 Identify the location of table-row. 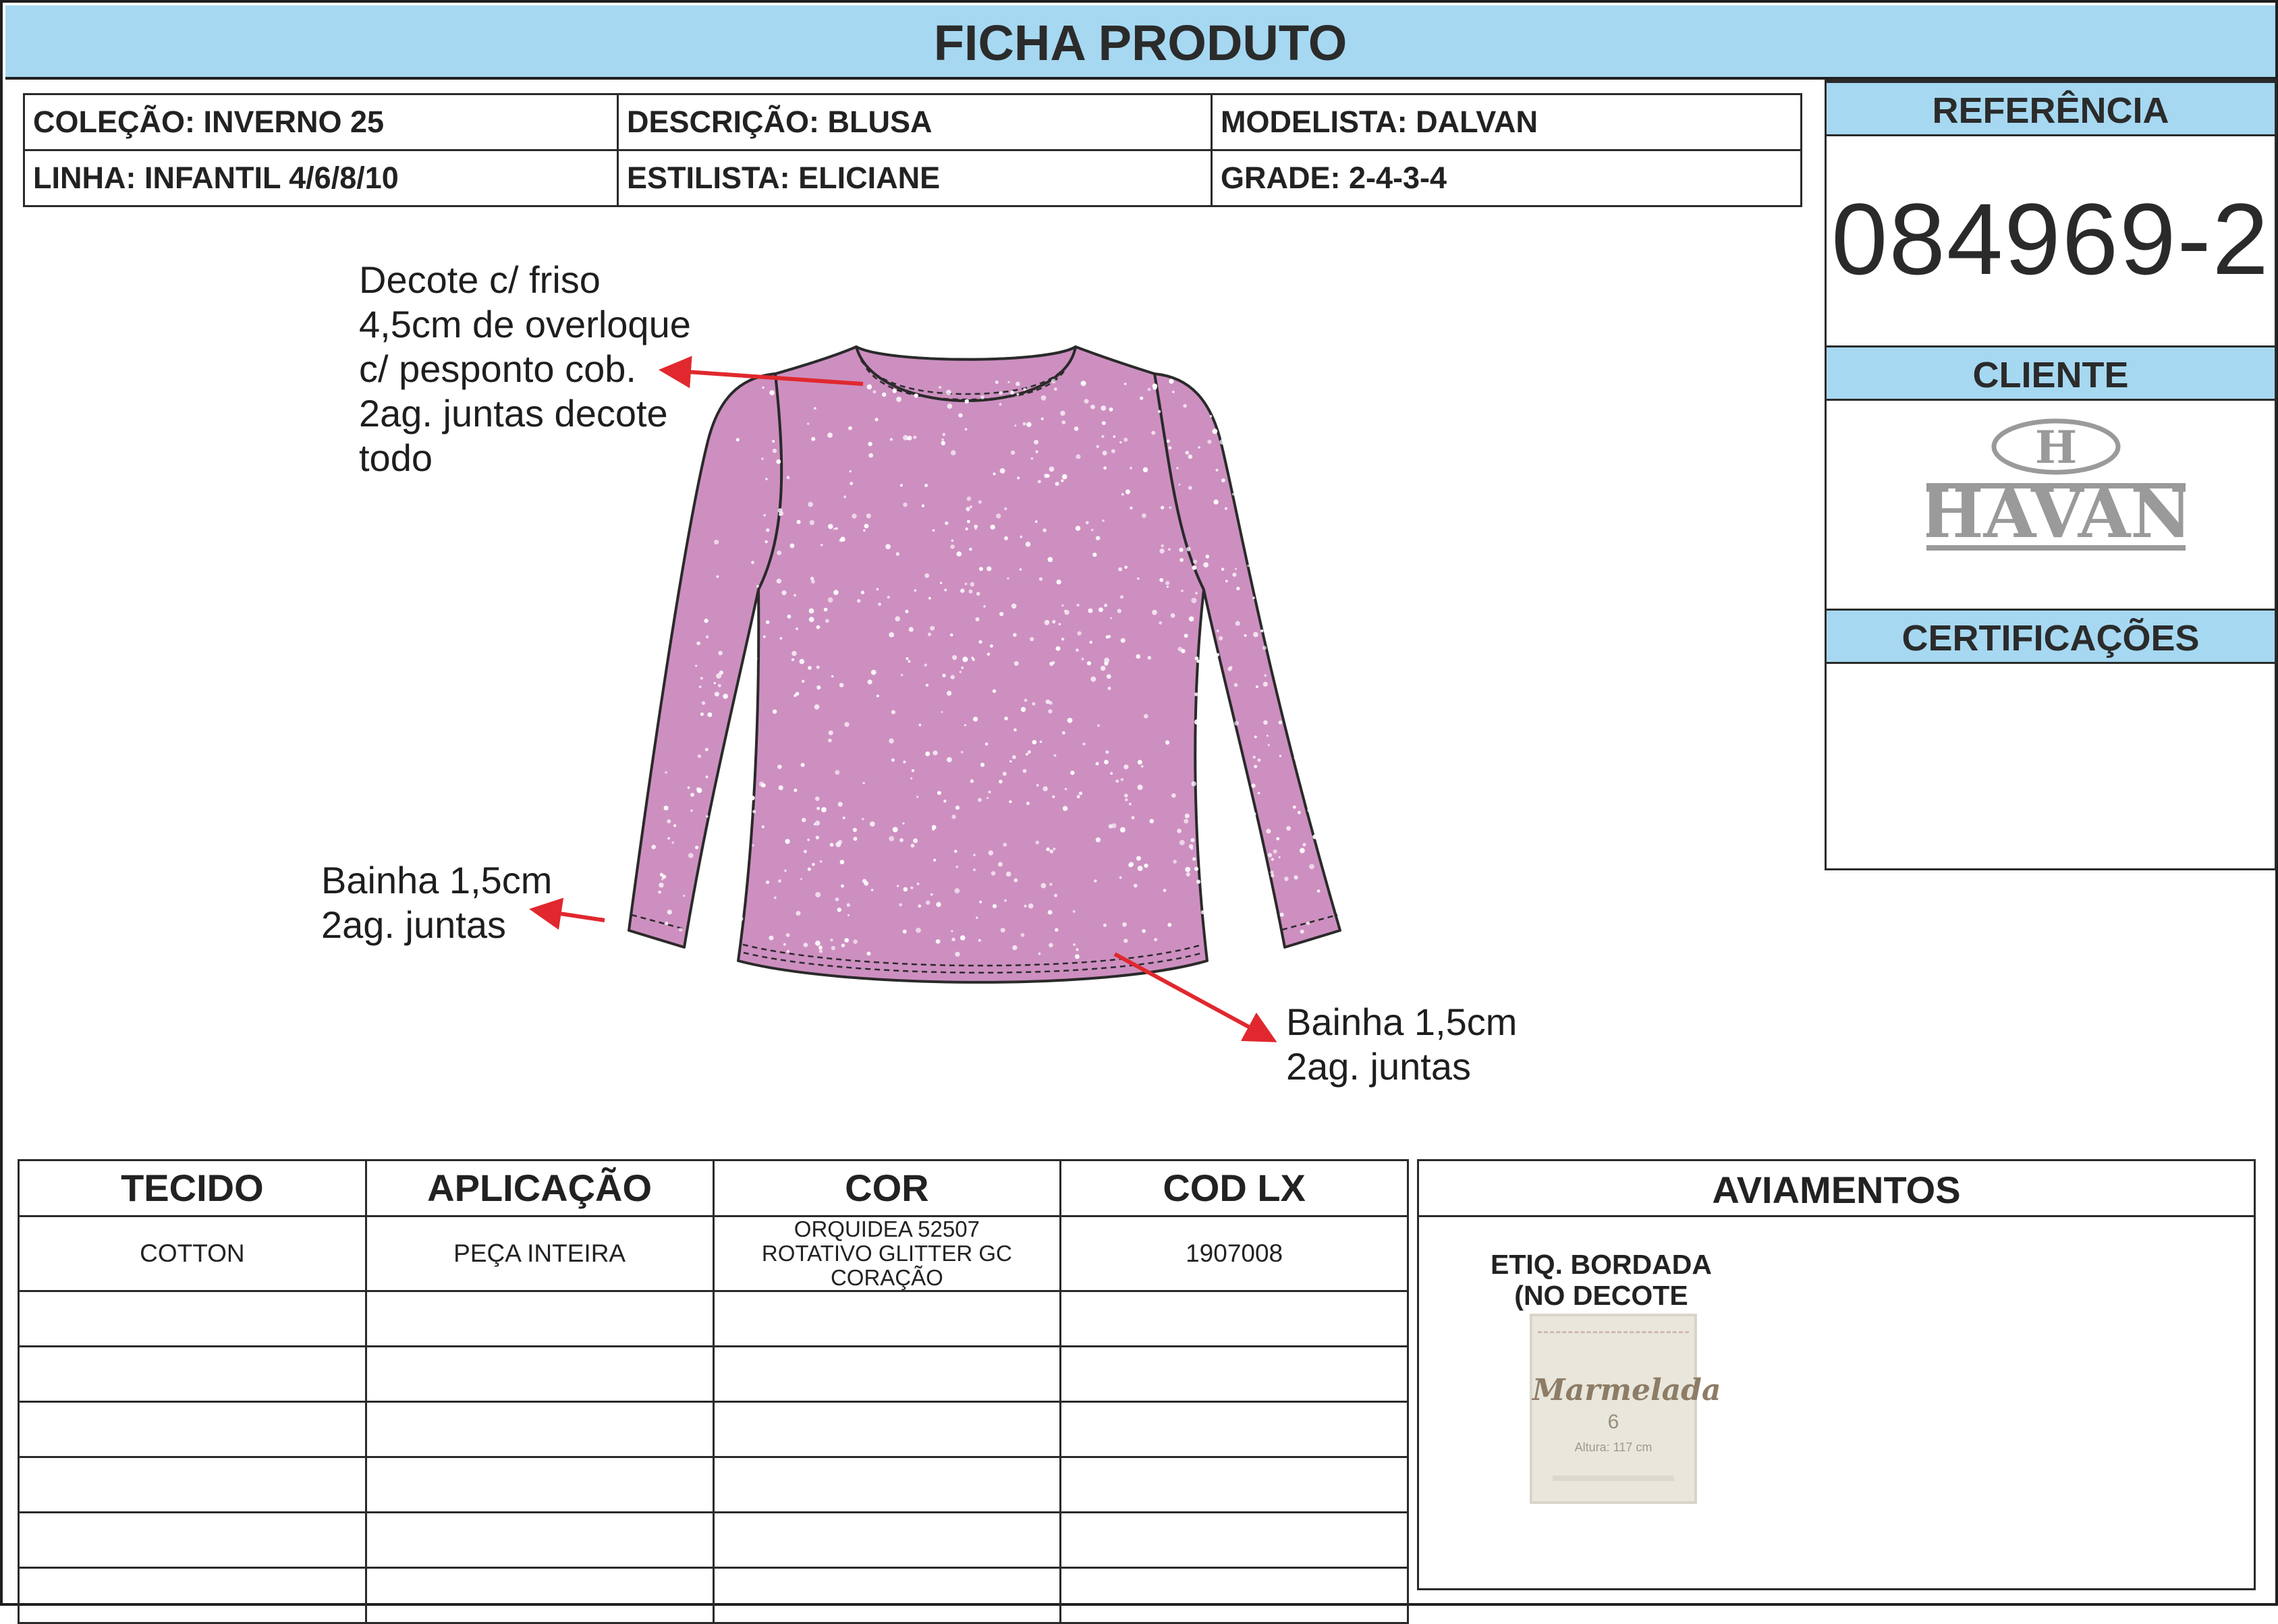
(713, 1318).